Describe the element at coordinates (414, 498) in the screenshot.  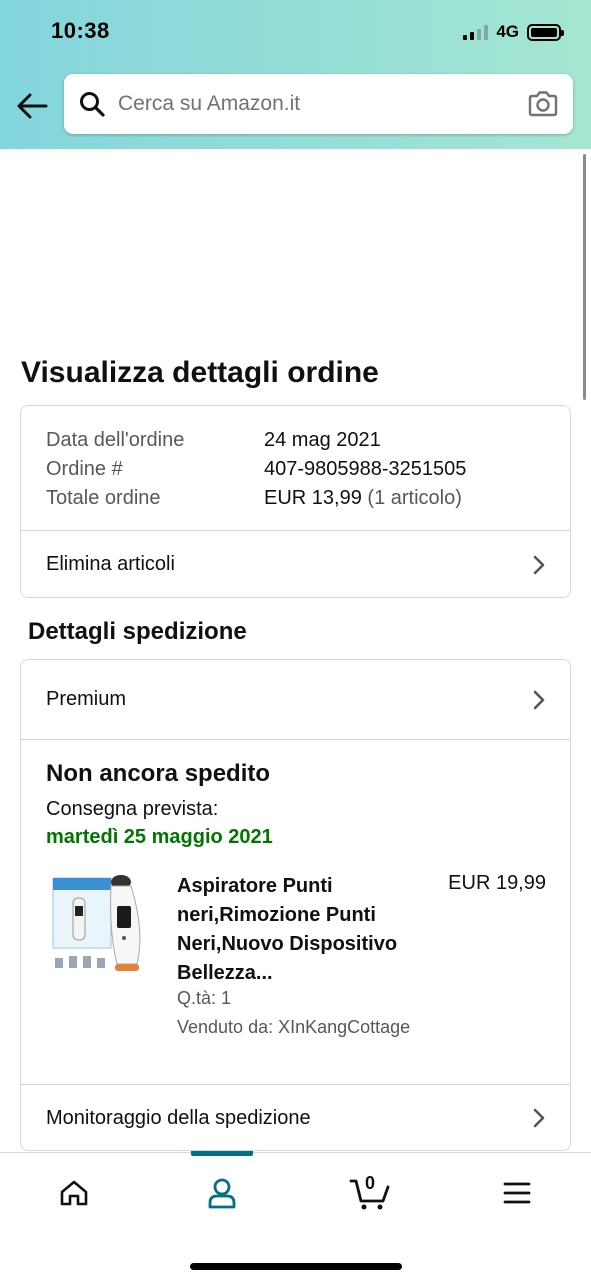
I see `order-item-count: (1 articolo)` at that location.